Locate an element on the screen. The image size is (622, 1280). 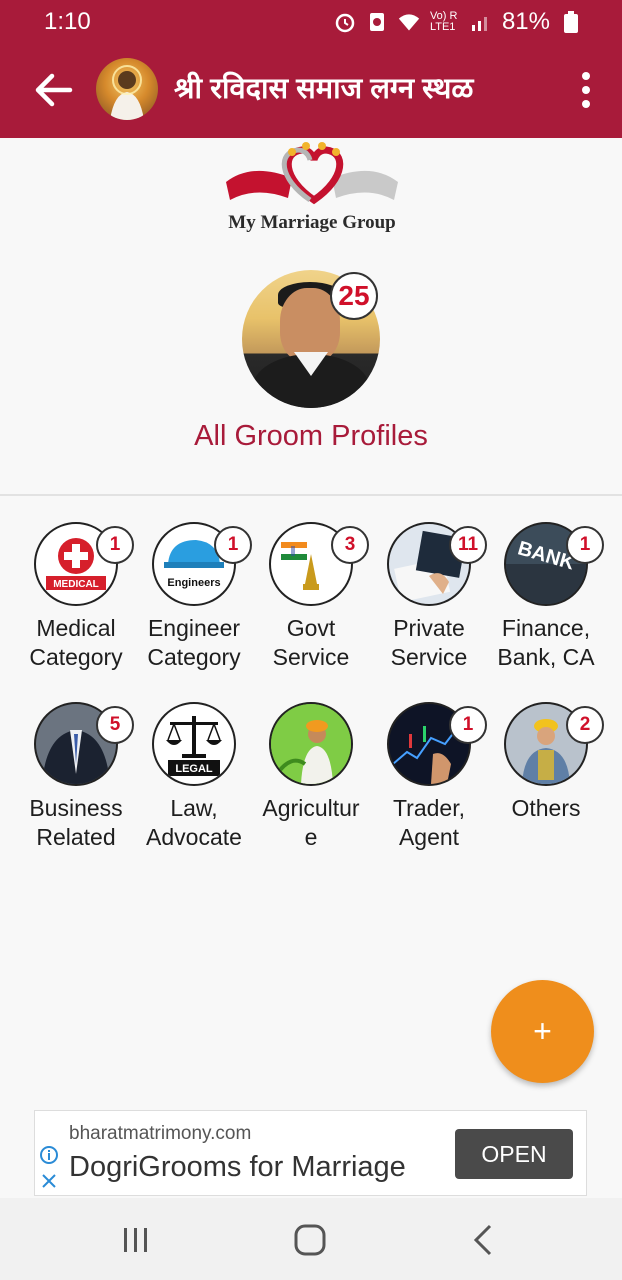
category-label: Law, is located at coordinates (194, 808).